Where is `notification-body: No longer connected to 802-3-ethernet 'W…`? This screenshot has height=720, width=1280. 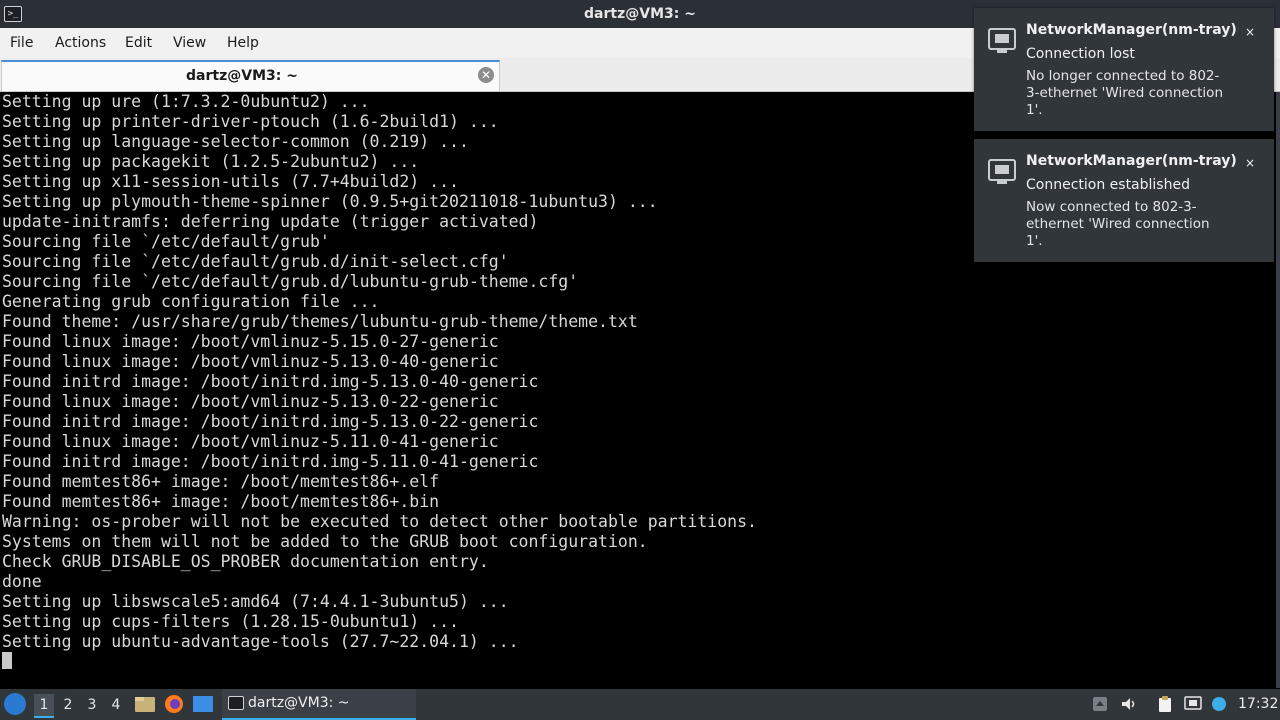 notification-body: No longer connected to 802-3-ethernet 'W… is located at coordinates (1124, 93).